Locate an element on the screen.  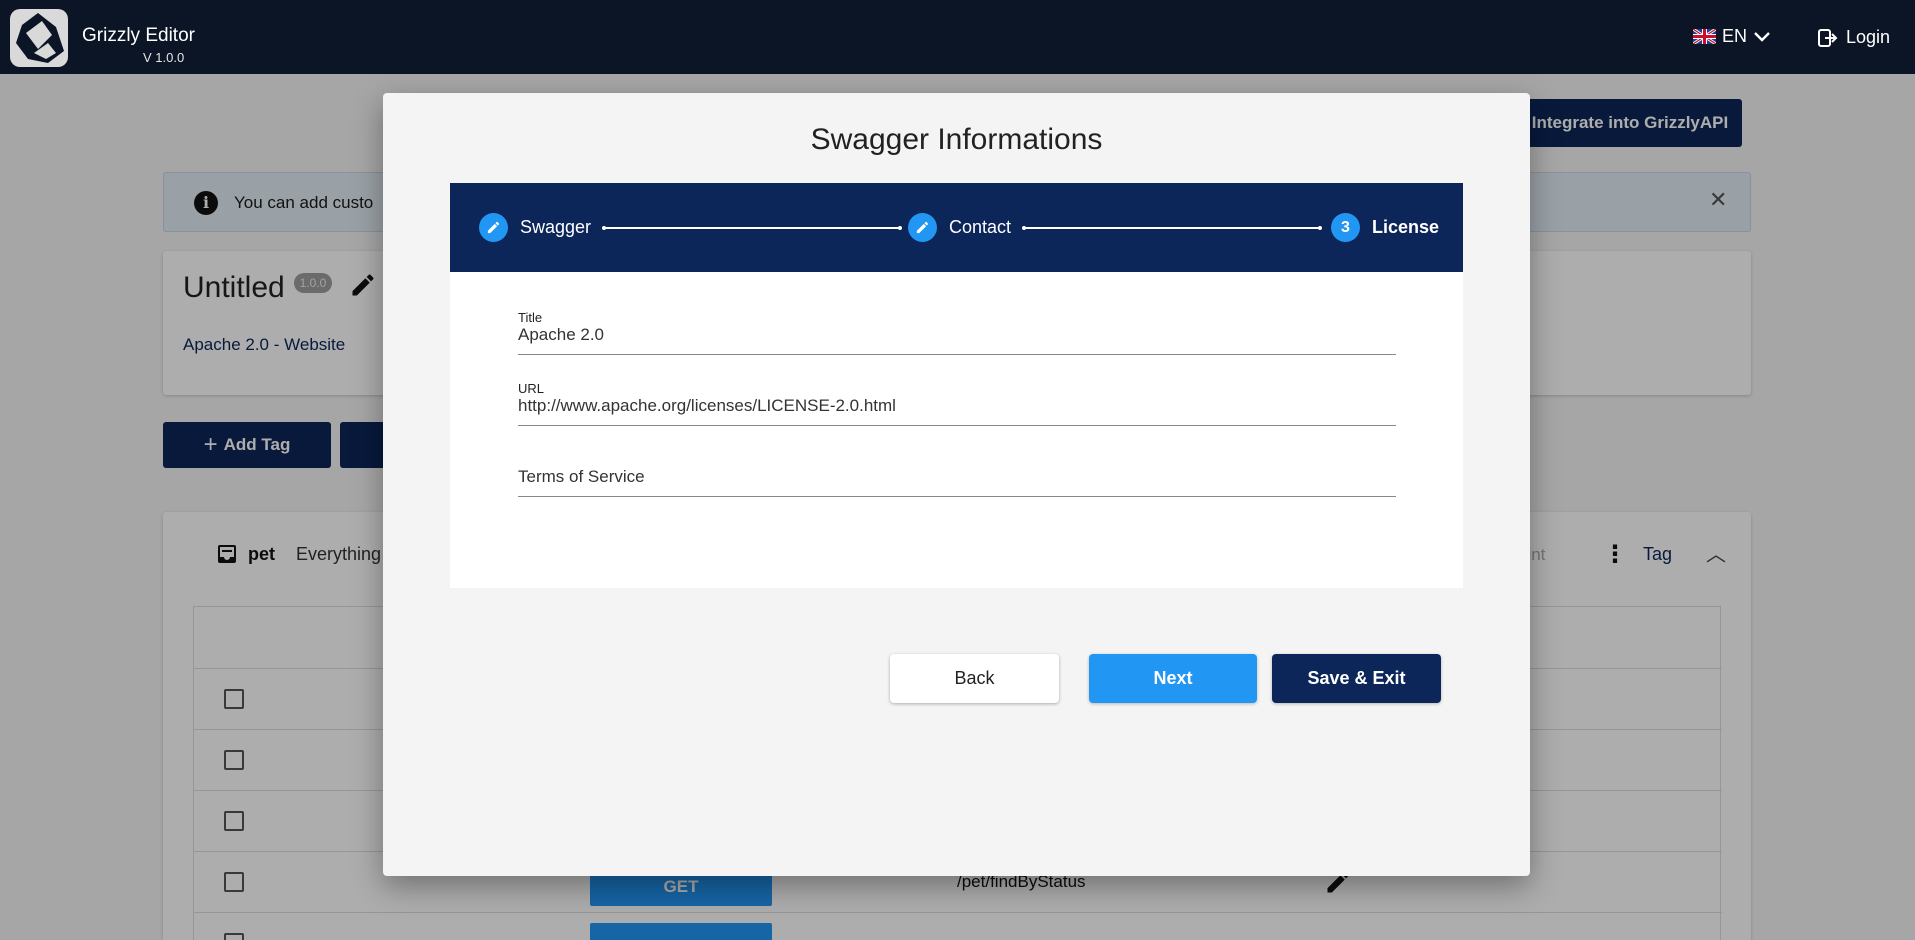
save-exit-button: Save & Exit is located at coordinates (1356, 678).